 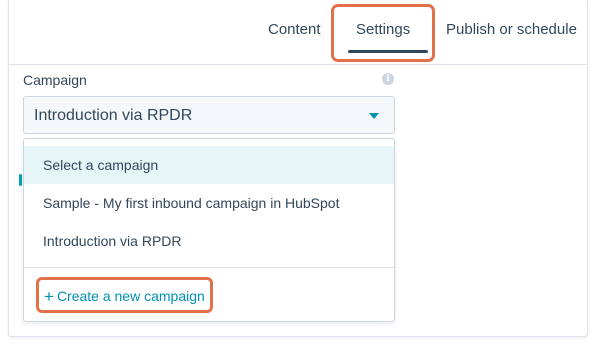 I want to click on create-new-campaign-label: Create a new campaign, so click(x=130, y=296).